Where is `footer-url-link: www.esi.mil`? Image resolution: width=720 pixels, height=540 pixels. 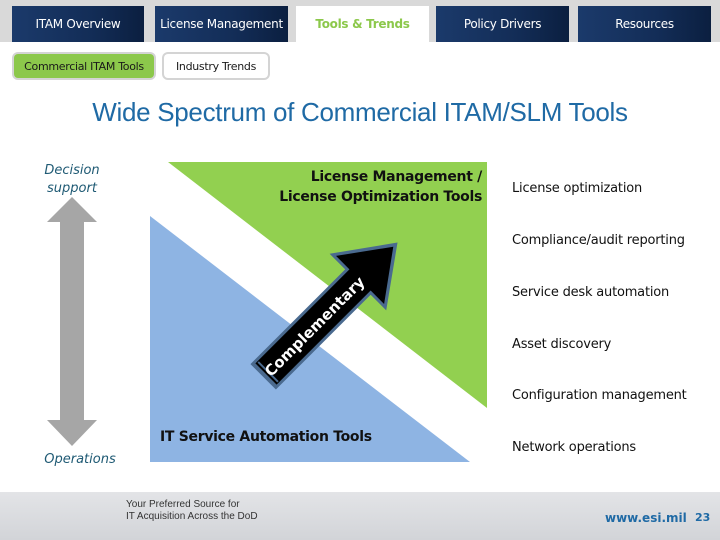
footer-url-link: www.esi.mil is located at coordinates (646, 518).